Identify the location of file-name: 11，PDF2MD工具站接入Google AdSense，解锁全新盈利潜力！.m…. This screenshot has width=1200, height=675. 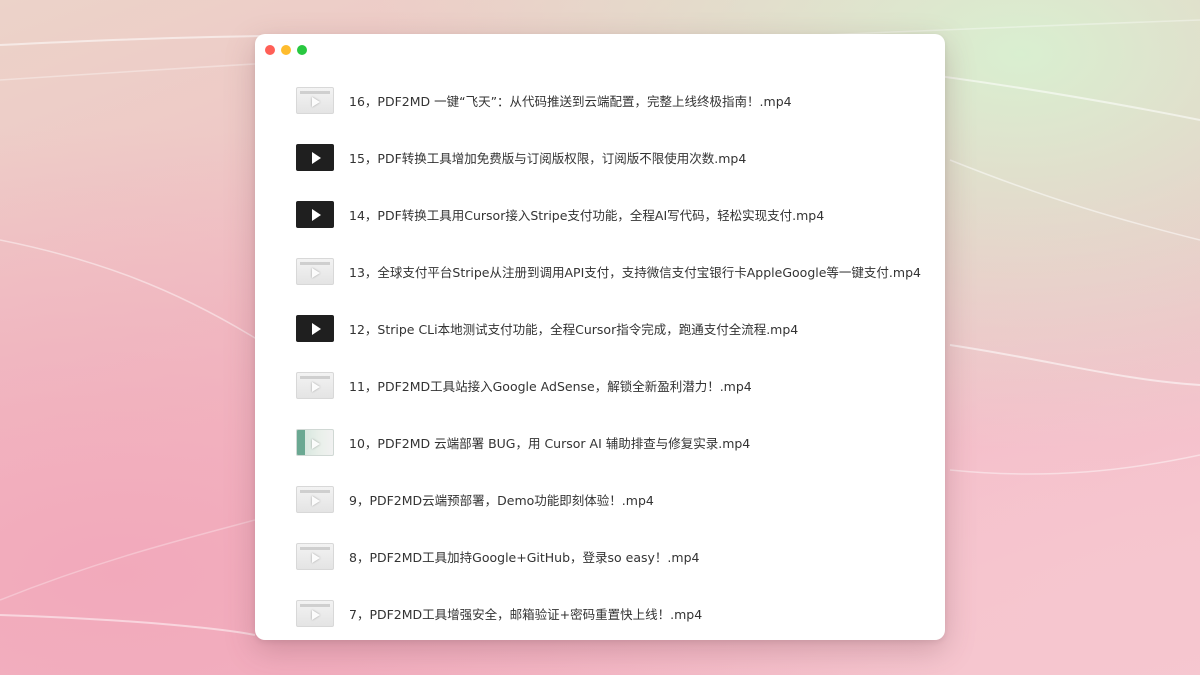
(550, 386).